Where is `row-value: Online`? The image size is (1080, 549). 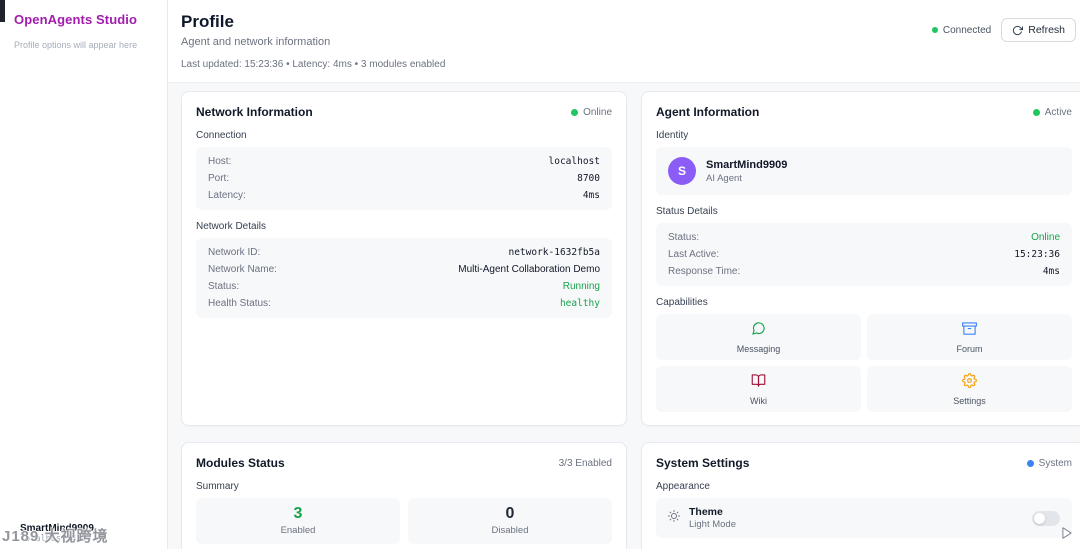
row-value: Online is located at coordinates (1045, 237).